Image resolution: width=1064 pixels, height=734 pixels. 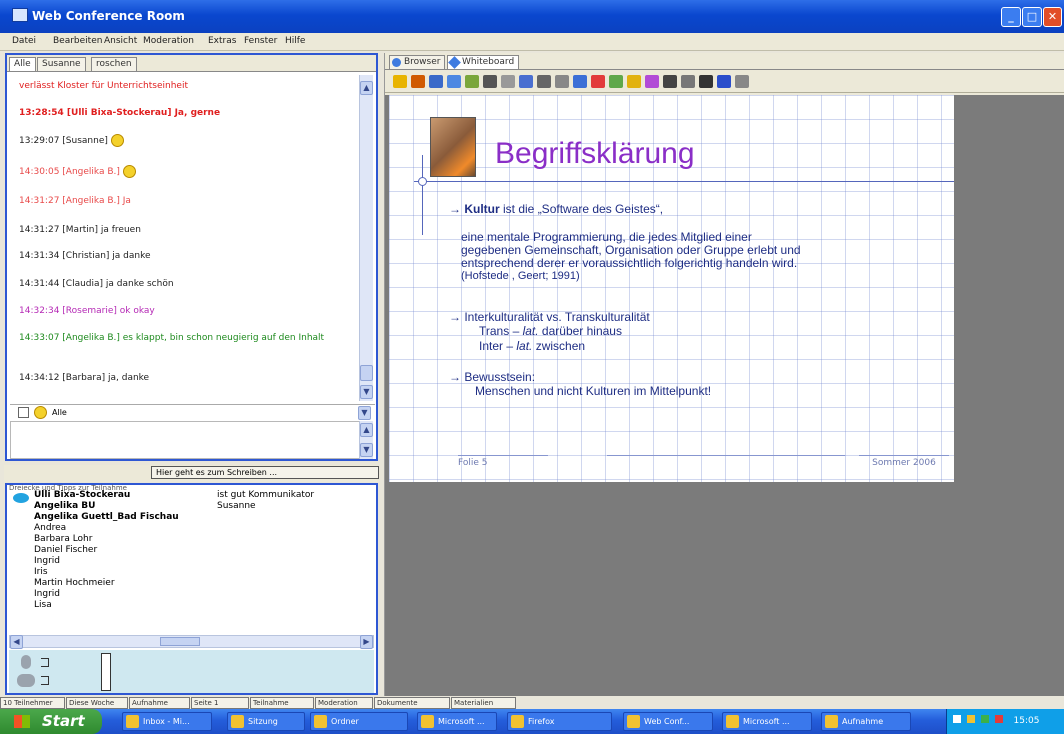 What do you see at coordinates (366, 238) in the screenshot?
I see `chat-scrollbar: ▲ ▼` at bounding box center [366, 238].